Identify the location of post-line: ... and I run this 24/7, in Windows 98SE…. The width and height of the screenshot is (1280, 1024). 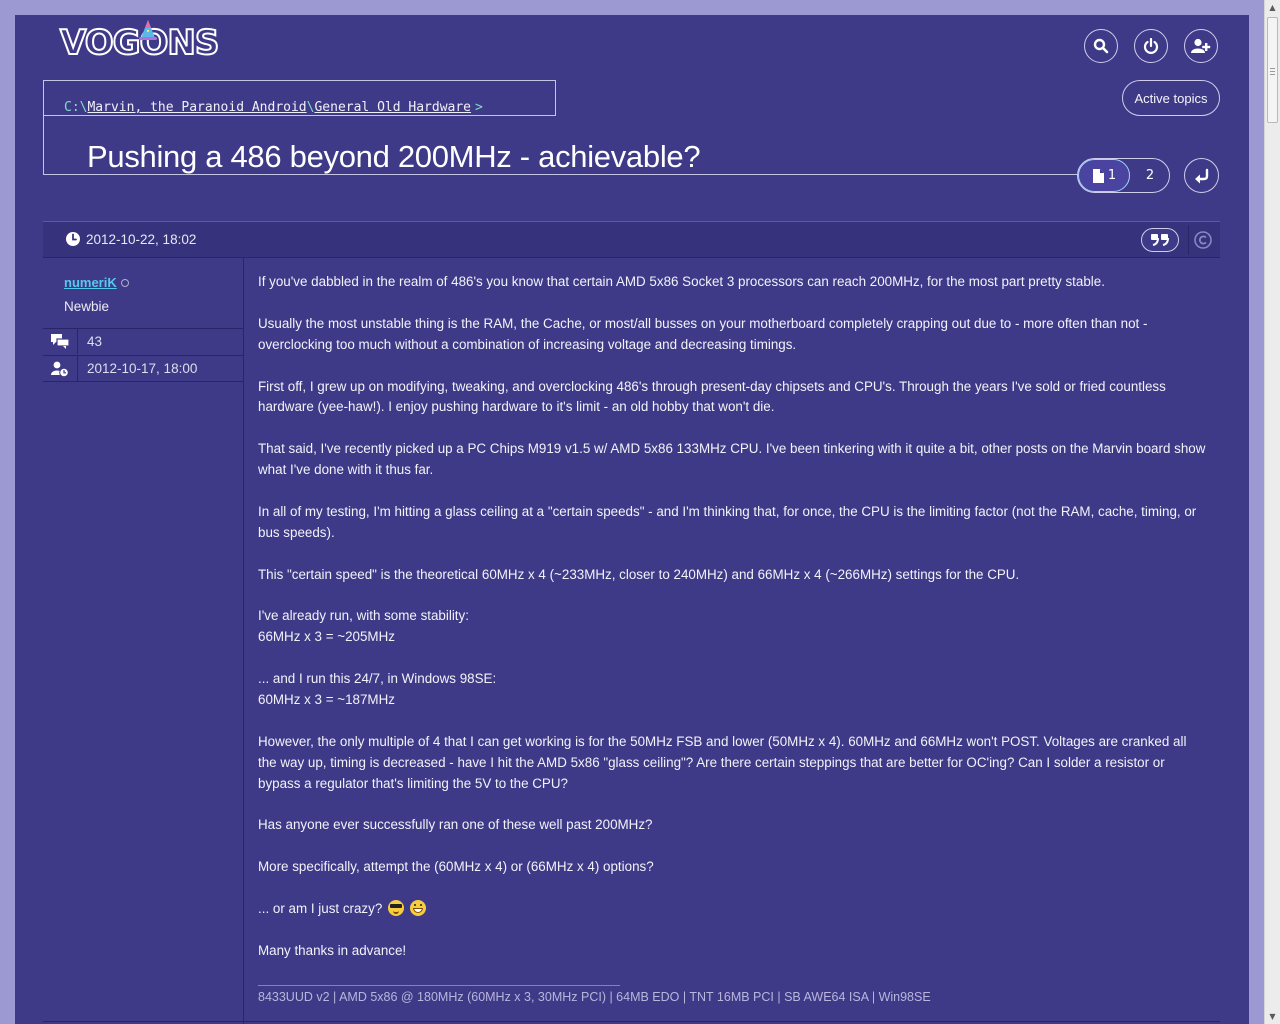
(377, 679).